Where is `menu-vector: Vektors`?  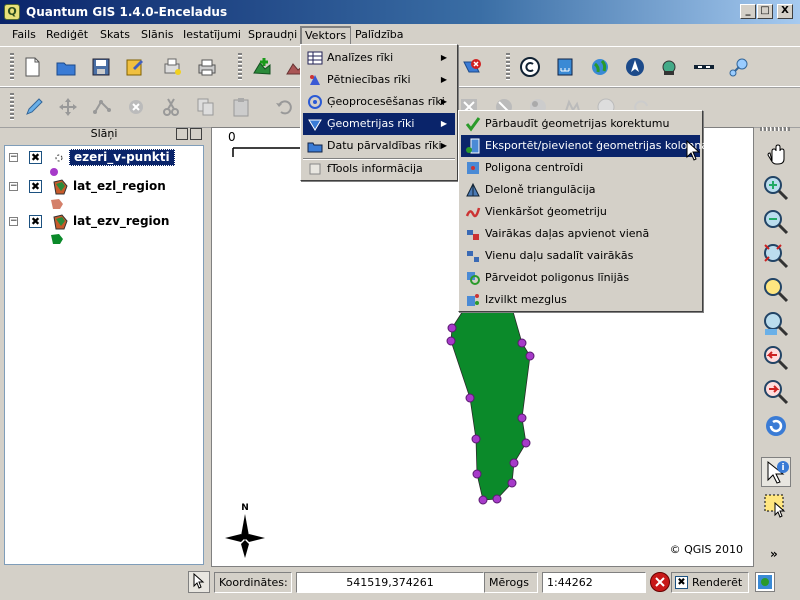
menu-vector: Vektors is located at coordinates (326, 35).